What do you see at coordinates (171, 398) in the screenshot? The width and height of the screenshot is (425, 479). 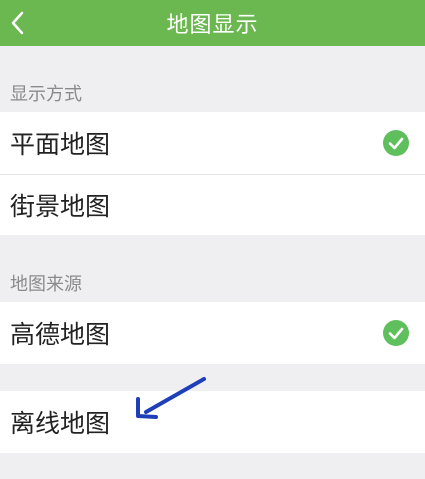 I see `annotation-arrow-icon` at bounding box center [171, 398].